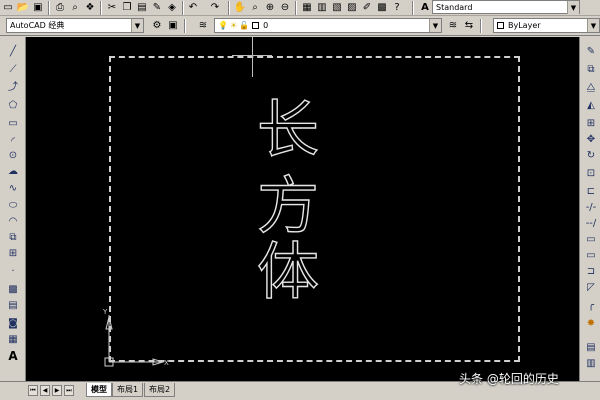  Describe the element at coordinates (13, 222) in the screenshot. I see `ellipse-arc-icon: ◠` at that location.